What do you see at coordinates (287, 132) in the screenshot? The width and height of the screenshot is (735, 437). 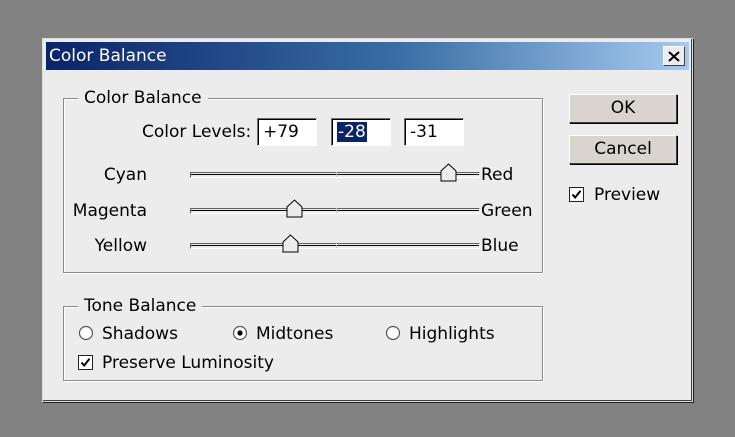 I see `level-field-cyan-red: +79` at bounding box center [287, 132].